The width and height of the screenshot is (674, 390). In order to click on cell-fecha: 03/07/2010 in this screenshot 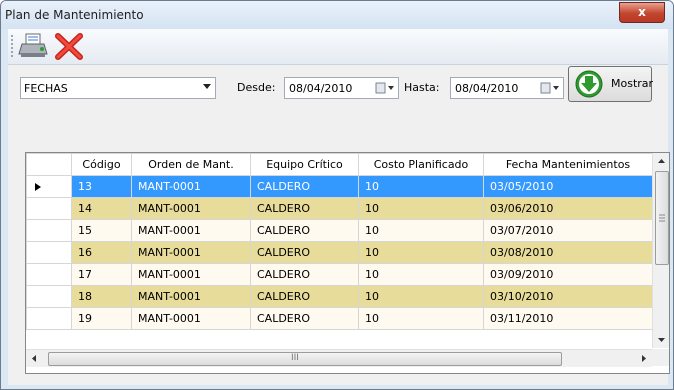, I will do `click(568, 230)`.